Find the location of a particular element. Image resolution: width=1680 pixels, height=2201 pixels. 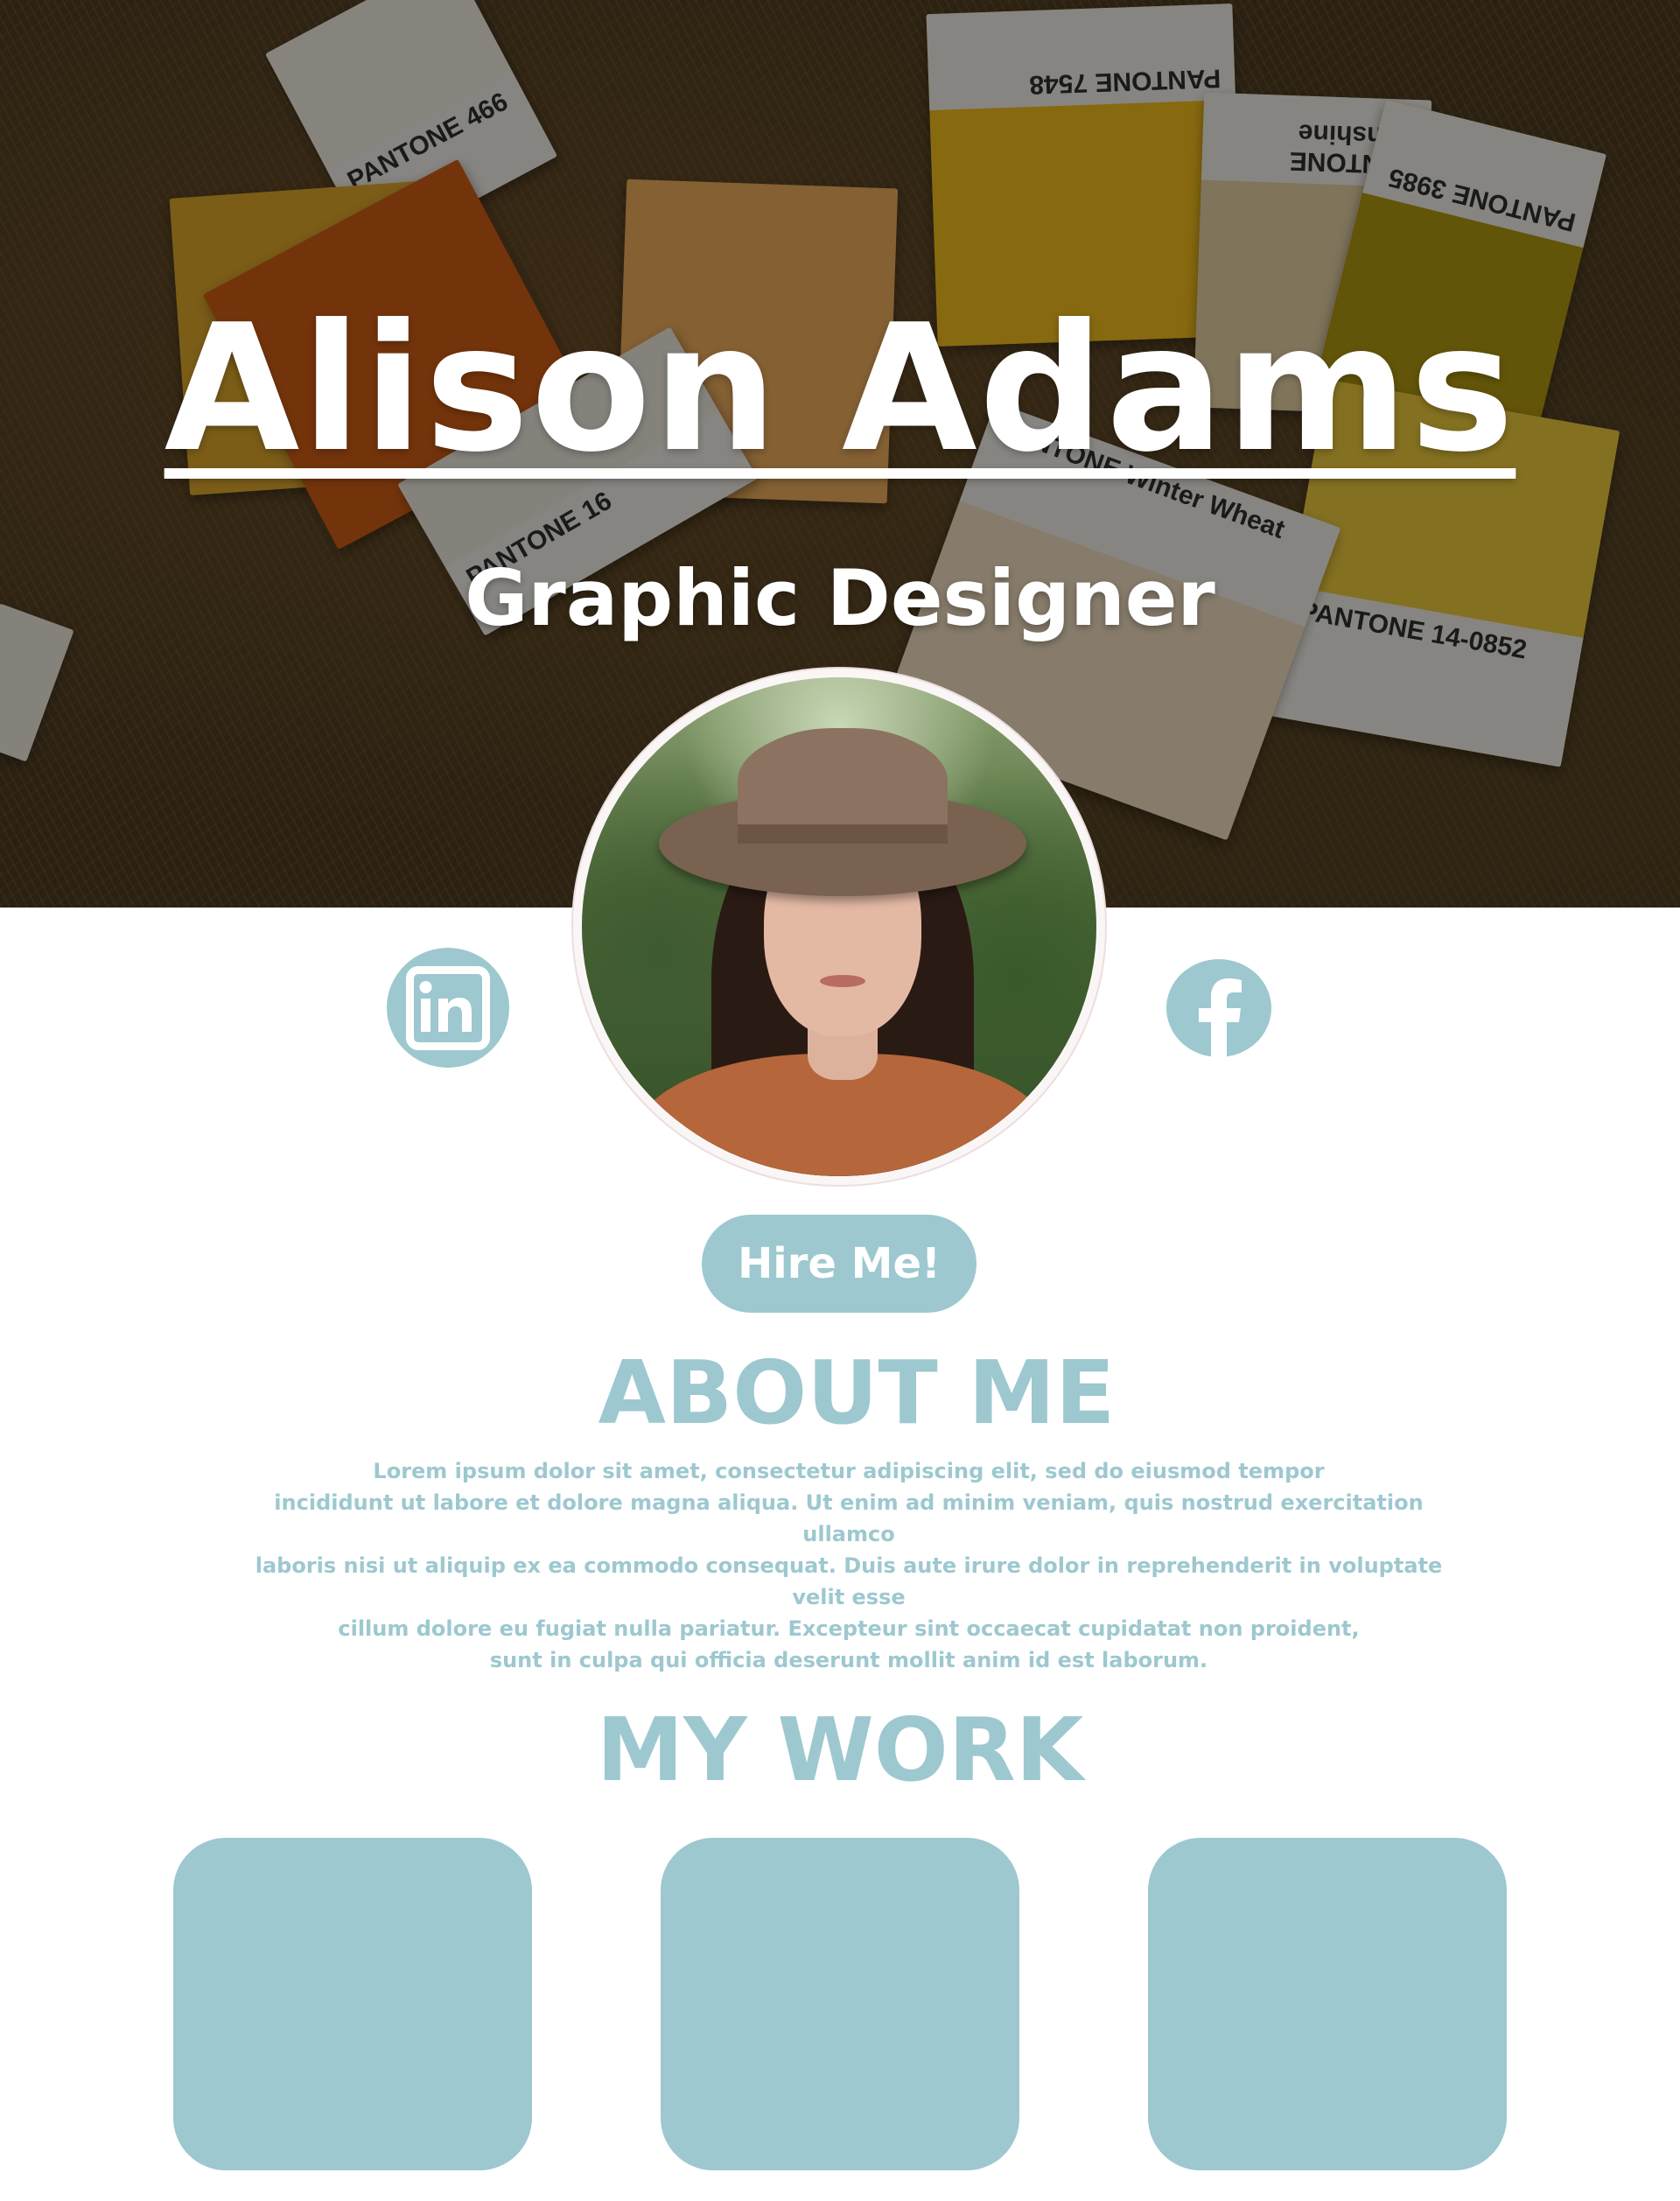

avatar-hat-band is located at coordinates (843, 834).